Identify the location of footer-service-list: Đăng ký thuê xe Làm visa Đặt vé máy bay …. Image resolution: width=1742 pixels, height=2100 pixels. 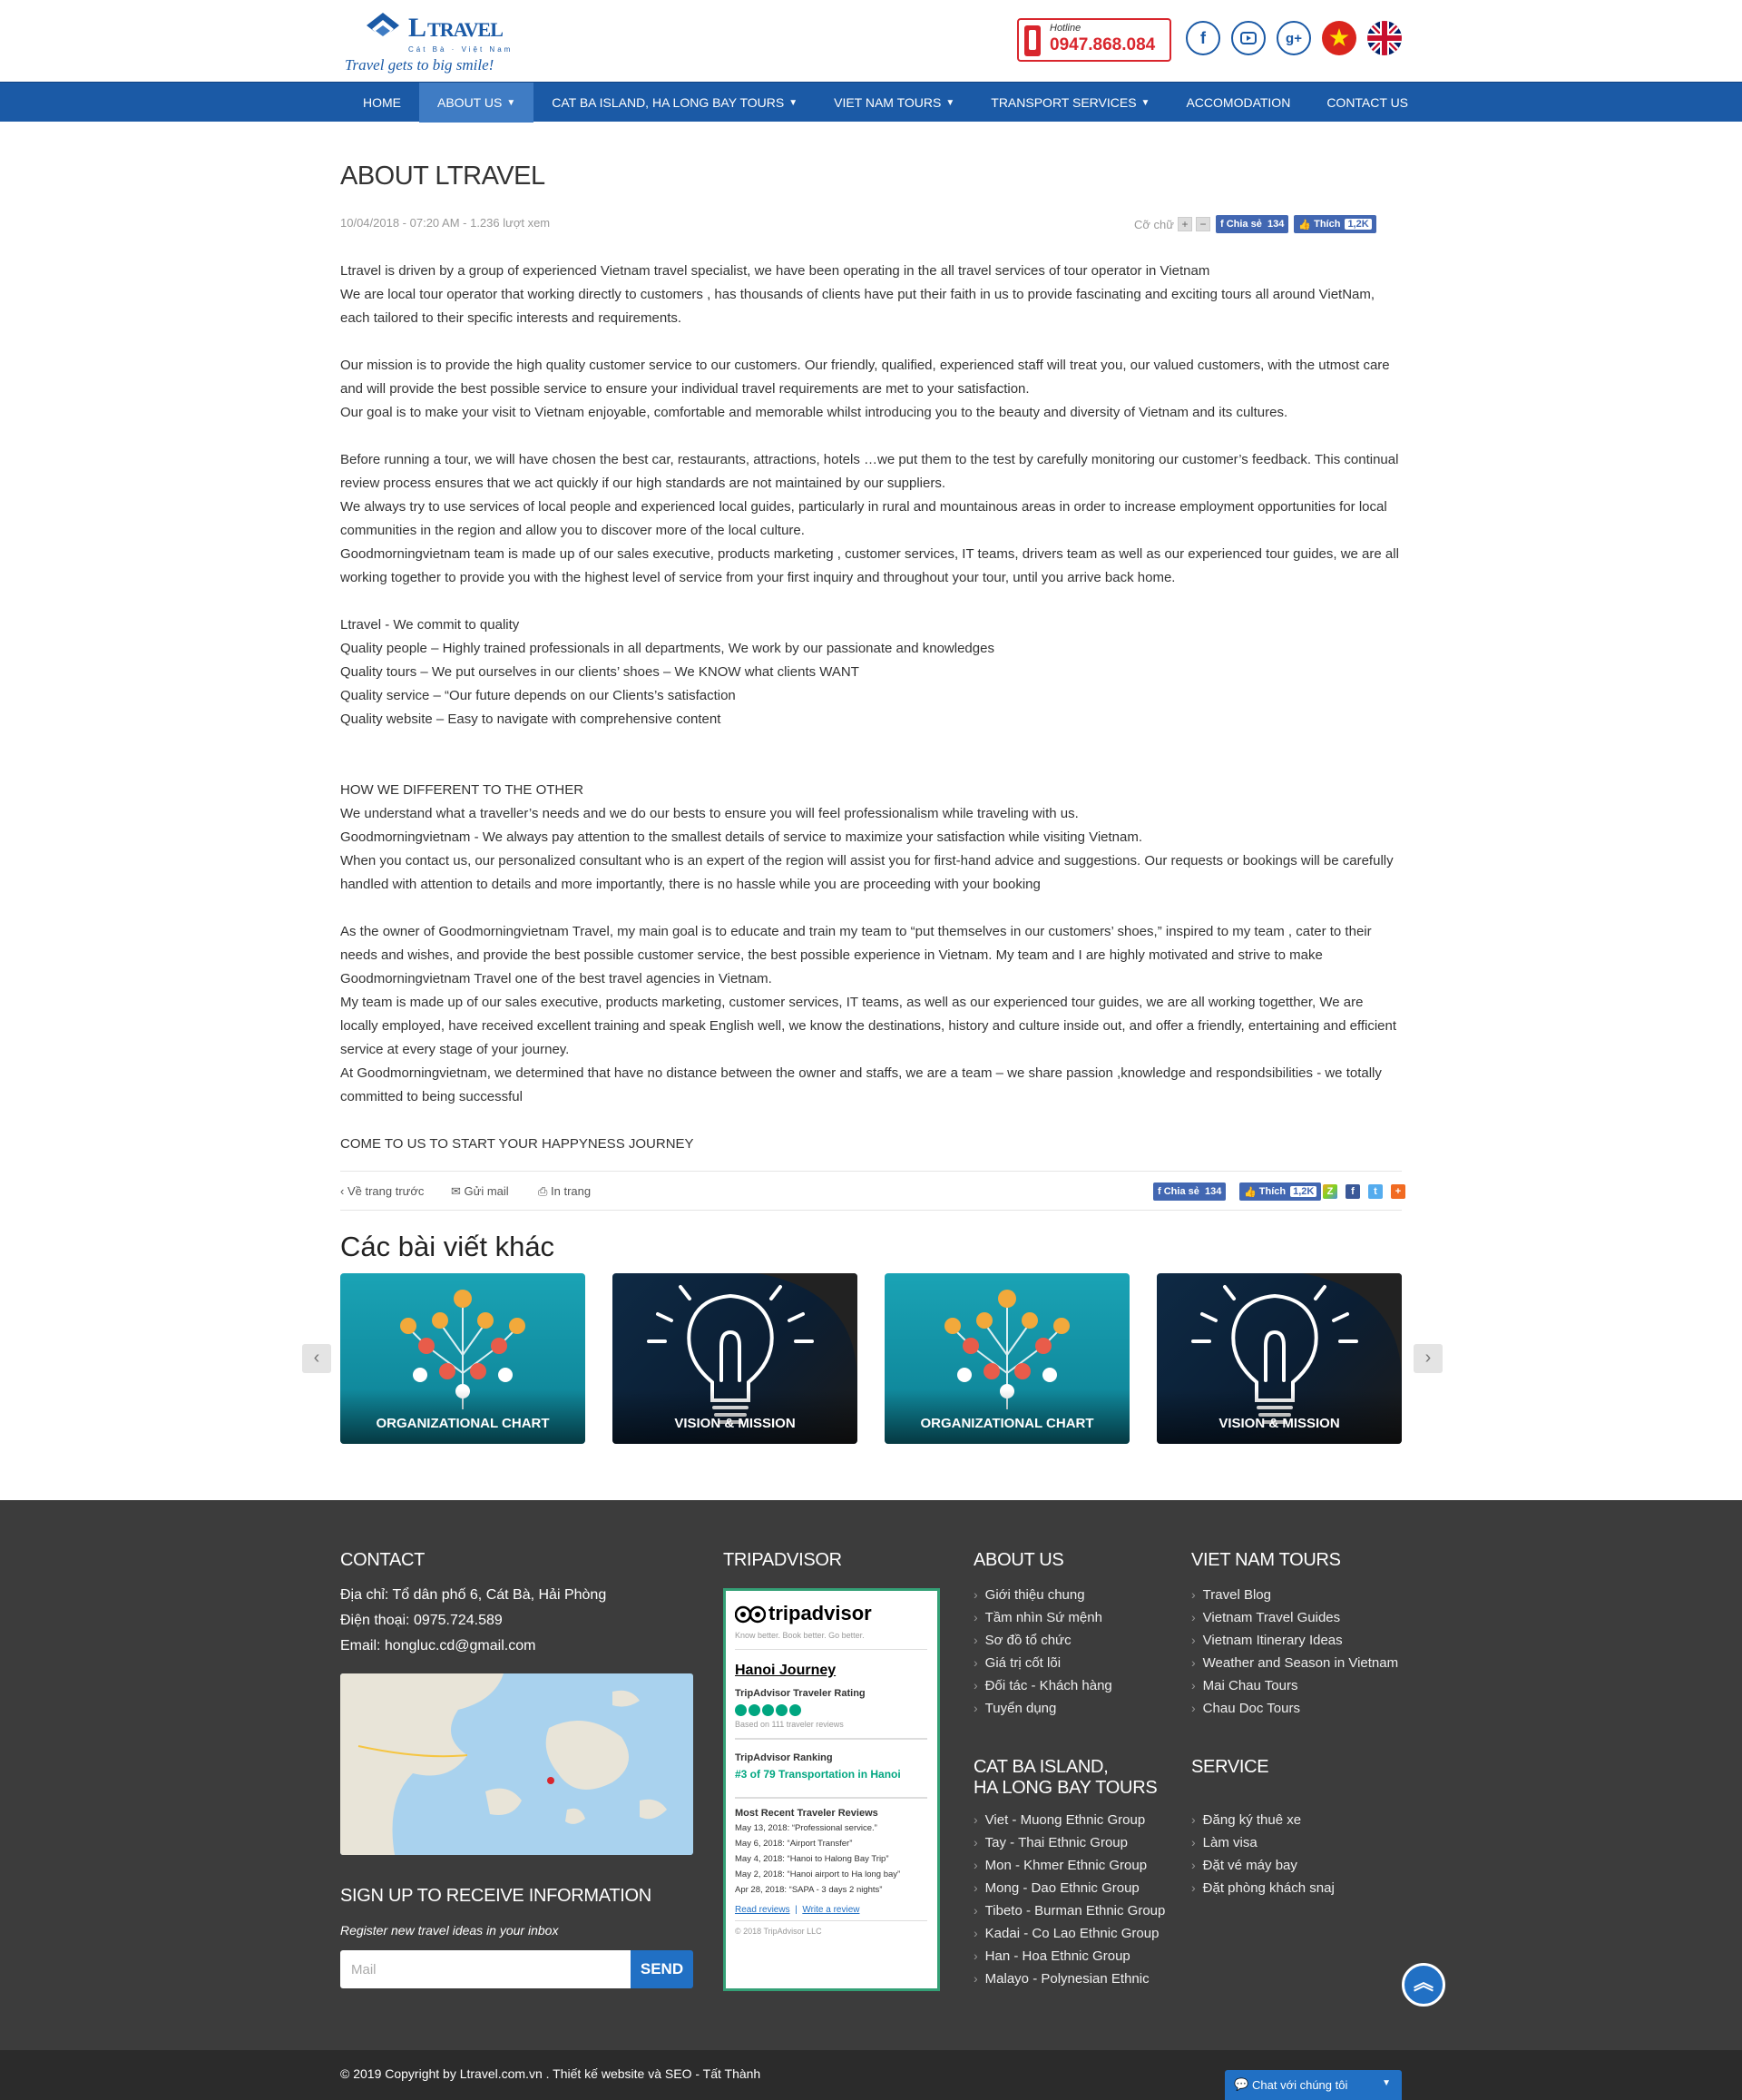
(1263, 1854).